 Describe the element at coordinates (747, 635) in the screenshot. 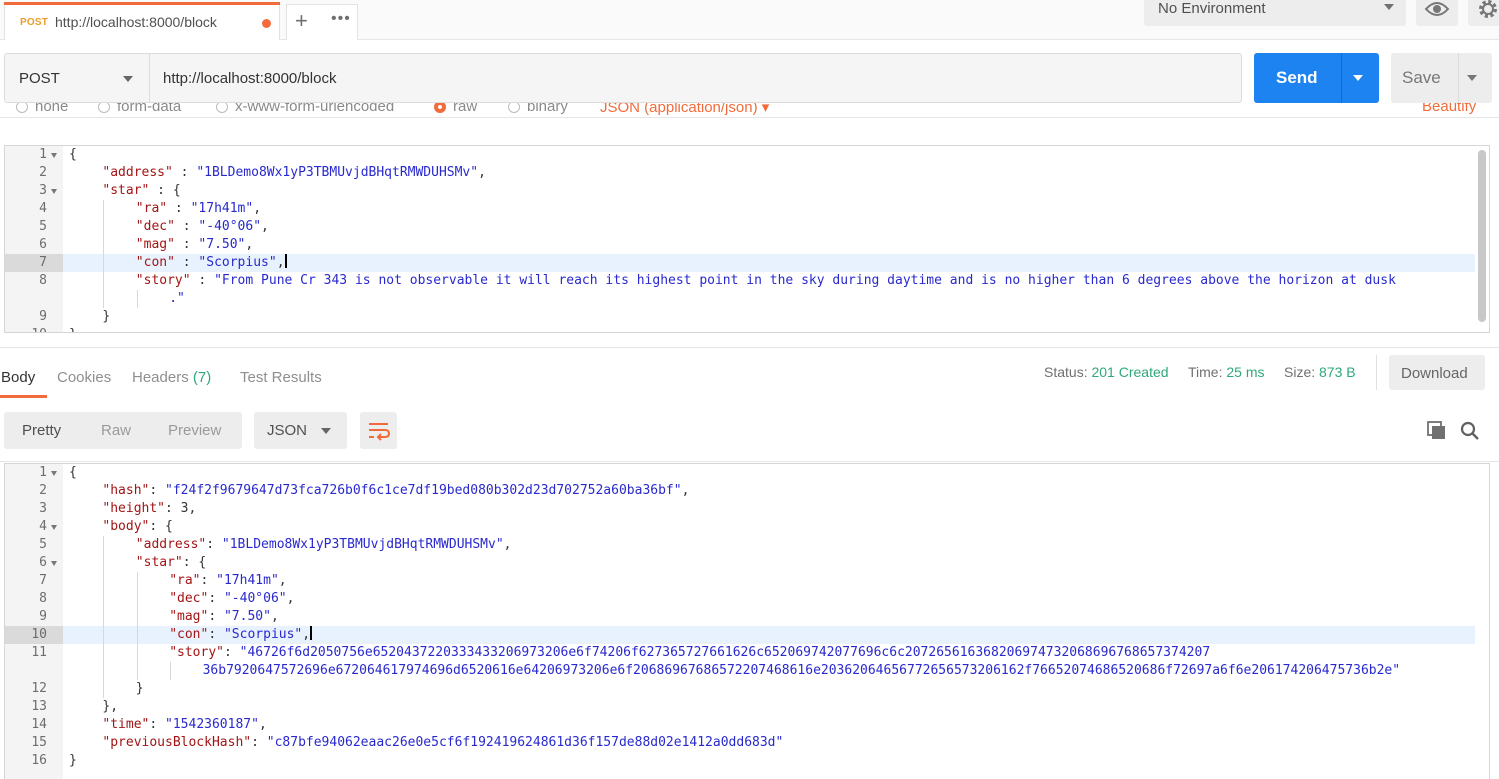

I see `code-line: 10 "con": "Scorpius",` at that location.